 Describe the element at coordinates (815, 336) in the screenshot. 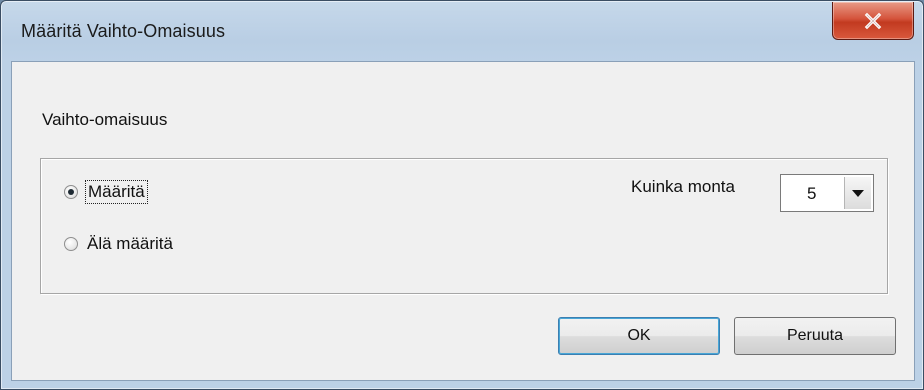

I see `cancel-button: Peruuta` at that location.